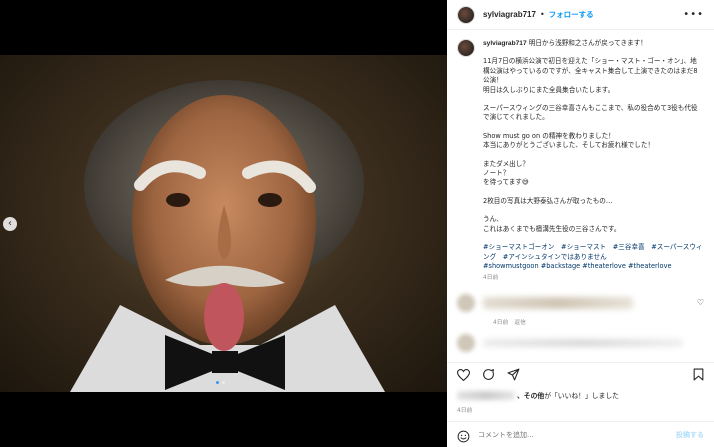 This screenshot has width=714, height=447. I want to click on comment-item: ♡, so click(580, 302).